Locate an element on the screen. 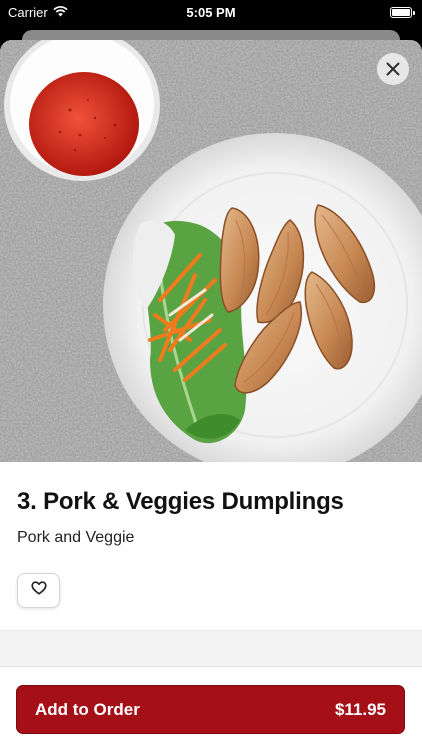 This screenshot has height=750, width=422. battery-icon is located at coordinates (402, 12).